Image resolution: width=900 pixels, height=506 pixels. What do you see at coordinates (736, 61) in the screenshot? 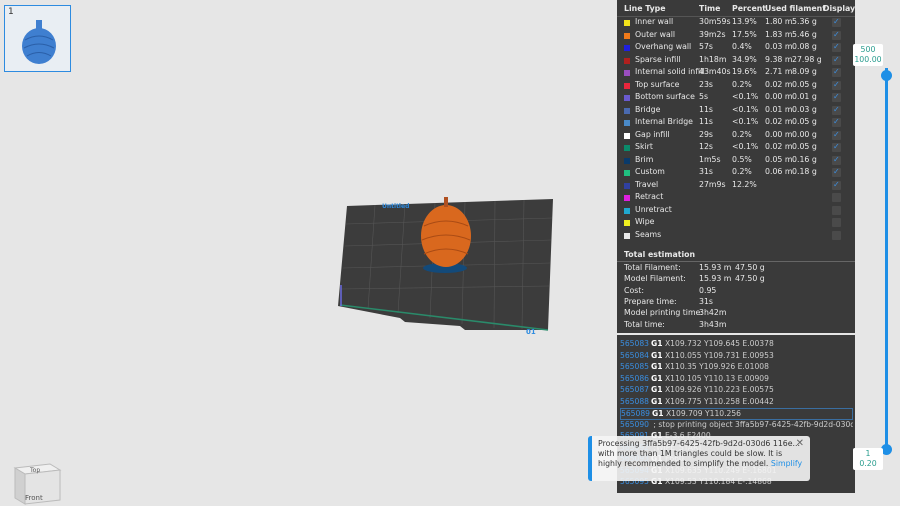
I see `legend-row: Sparse infill 1h18m 34.9% 9.38 m 27.98 g` at bounding box center [736, 61].